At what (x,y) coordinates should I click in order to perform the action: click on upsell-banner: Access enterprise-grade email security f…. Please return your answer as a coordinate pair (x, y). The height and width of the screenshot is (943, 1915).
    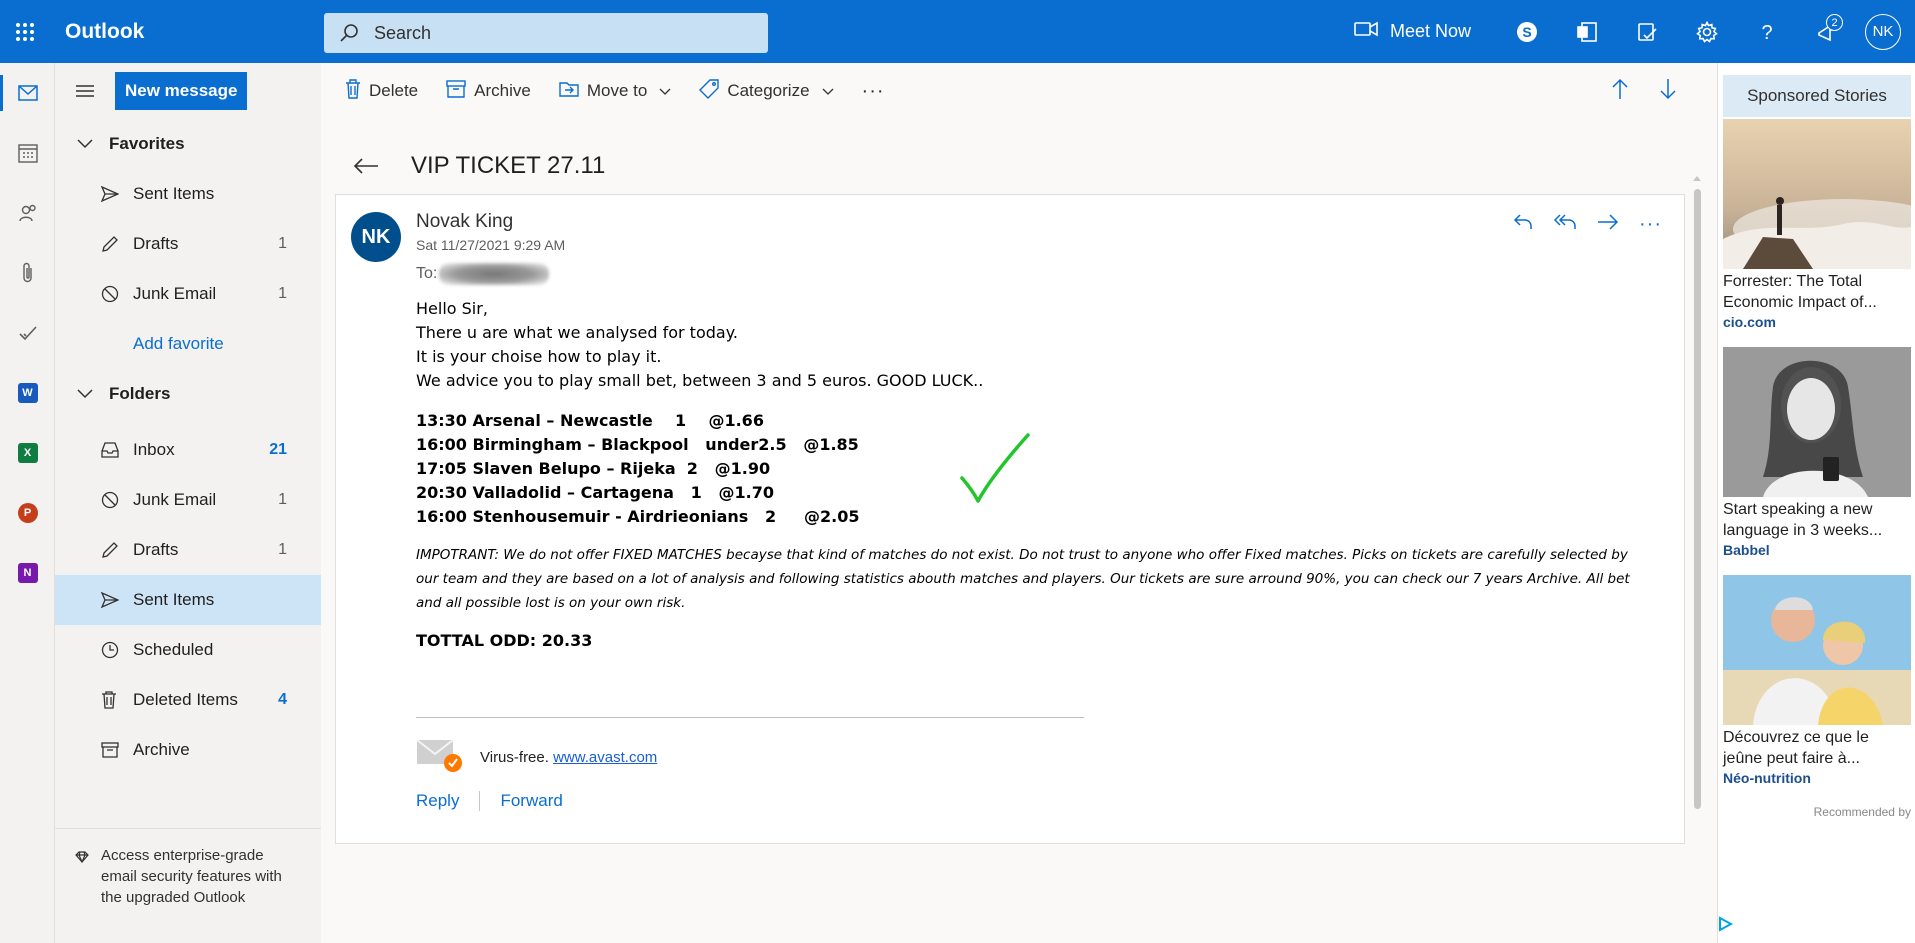
    Looking at the image, I should click on (188, 885).